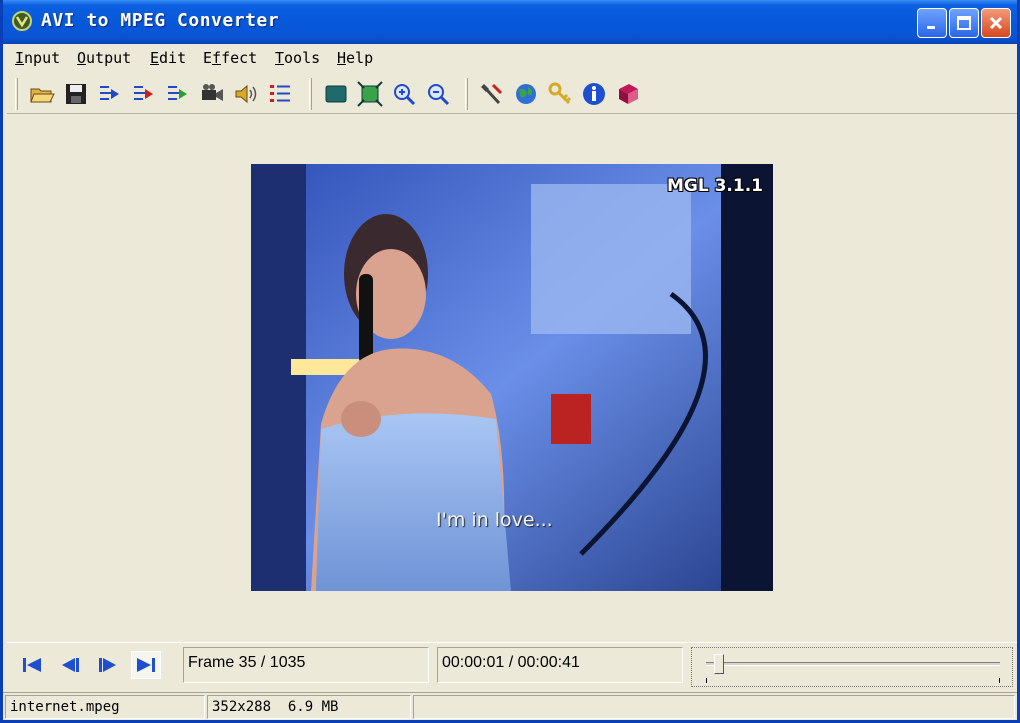 The height and width of the screenshot is (723, 1020). I want to click on about-button, so click(594, 94).